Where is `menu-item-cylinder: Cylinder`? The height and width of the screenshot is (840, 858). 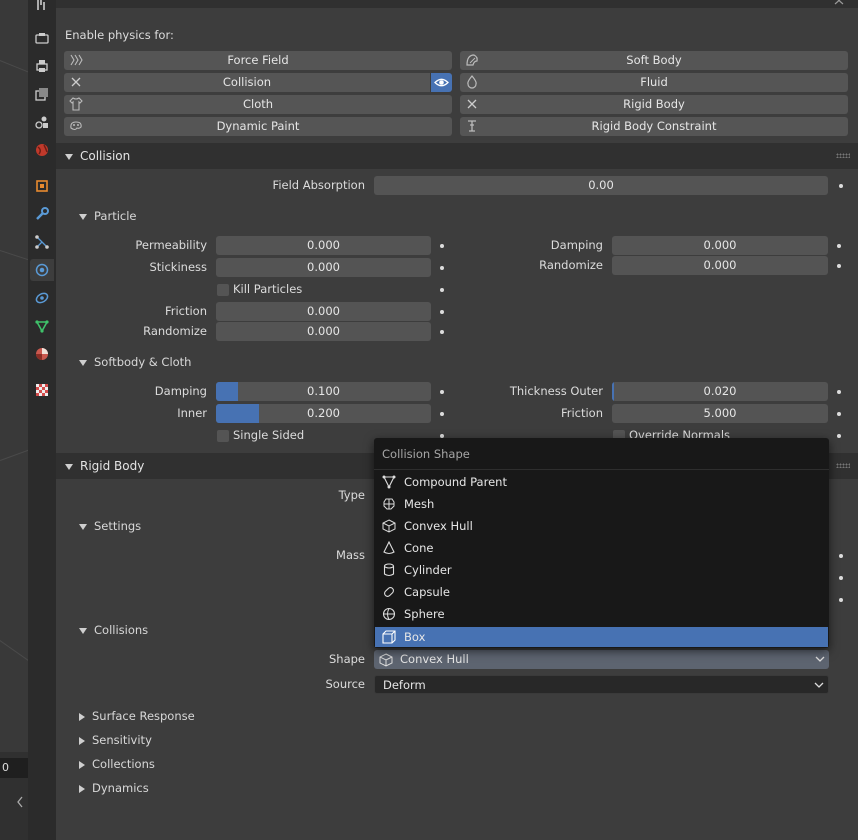
menu-item-cylinder: Cylinder is located at coordinates (601, 570).